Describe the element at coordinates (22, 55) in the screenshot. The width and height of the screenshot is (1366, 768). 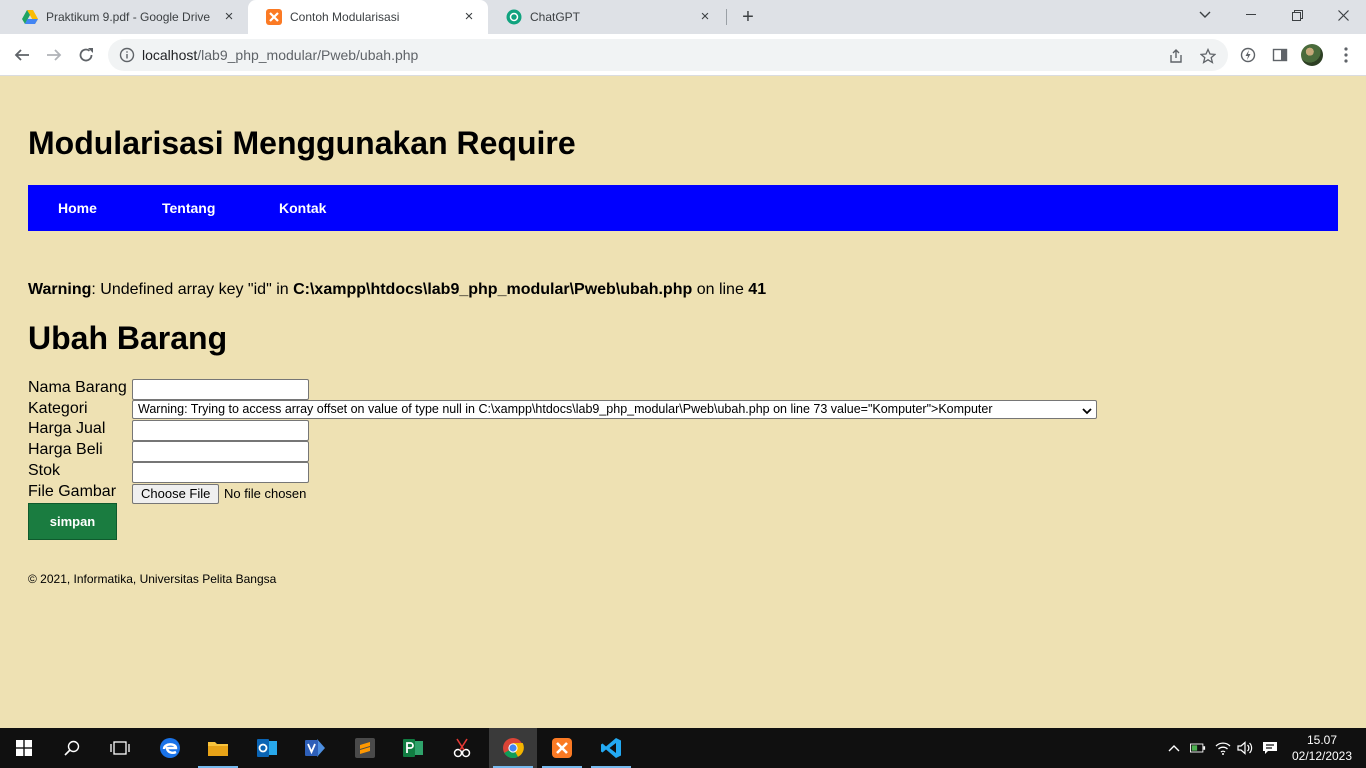
I see `back-button` at that location.